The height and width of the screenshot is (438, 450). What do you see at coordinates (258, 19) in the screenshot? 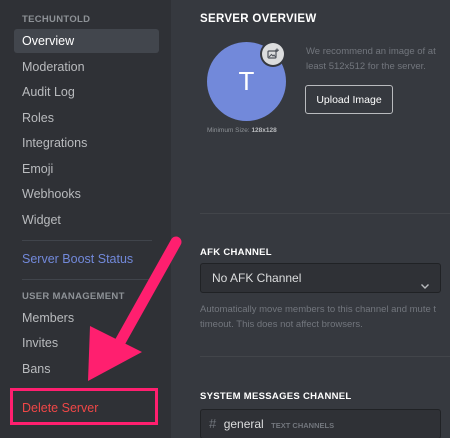
I see `page-title: SERVER OVERVIEW` at bounding box center [258, 19].